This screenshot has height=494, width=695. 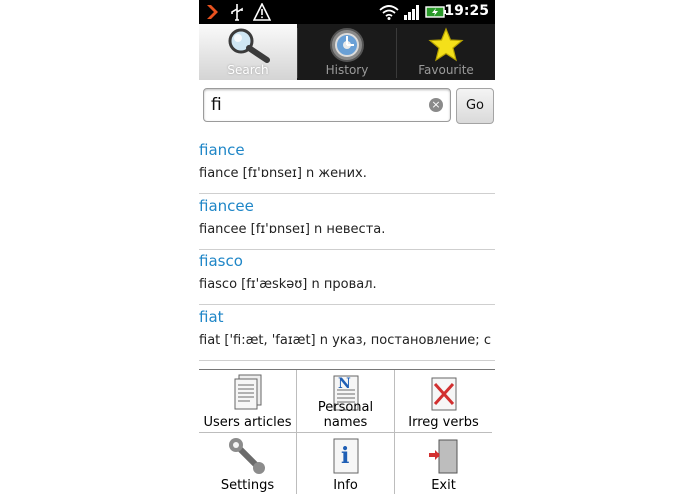 What do you see at coordinates (466, 11) in the screenshot?
I see `clock: 19:25` at bounding box center [466, 11].